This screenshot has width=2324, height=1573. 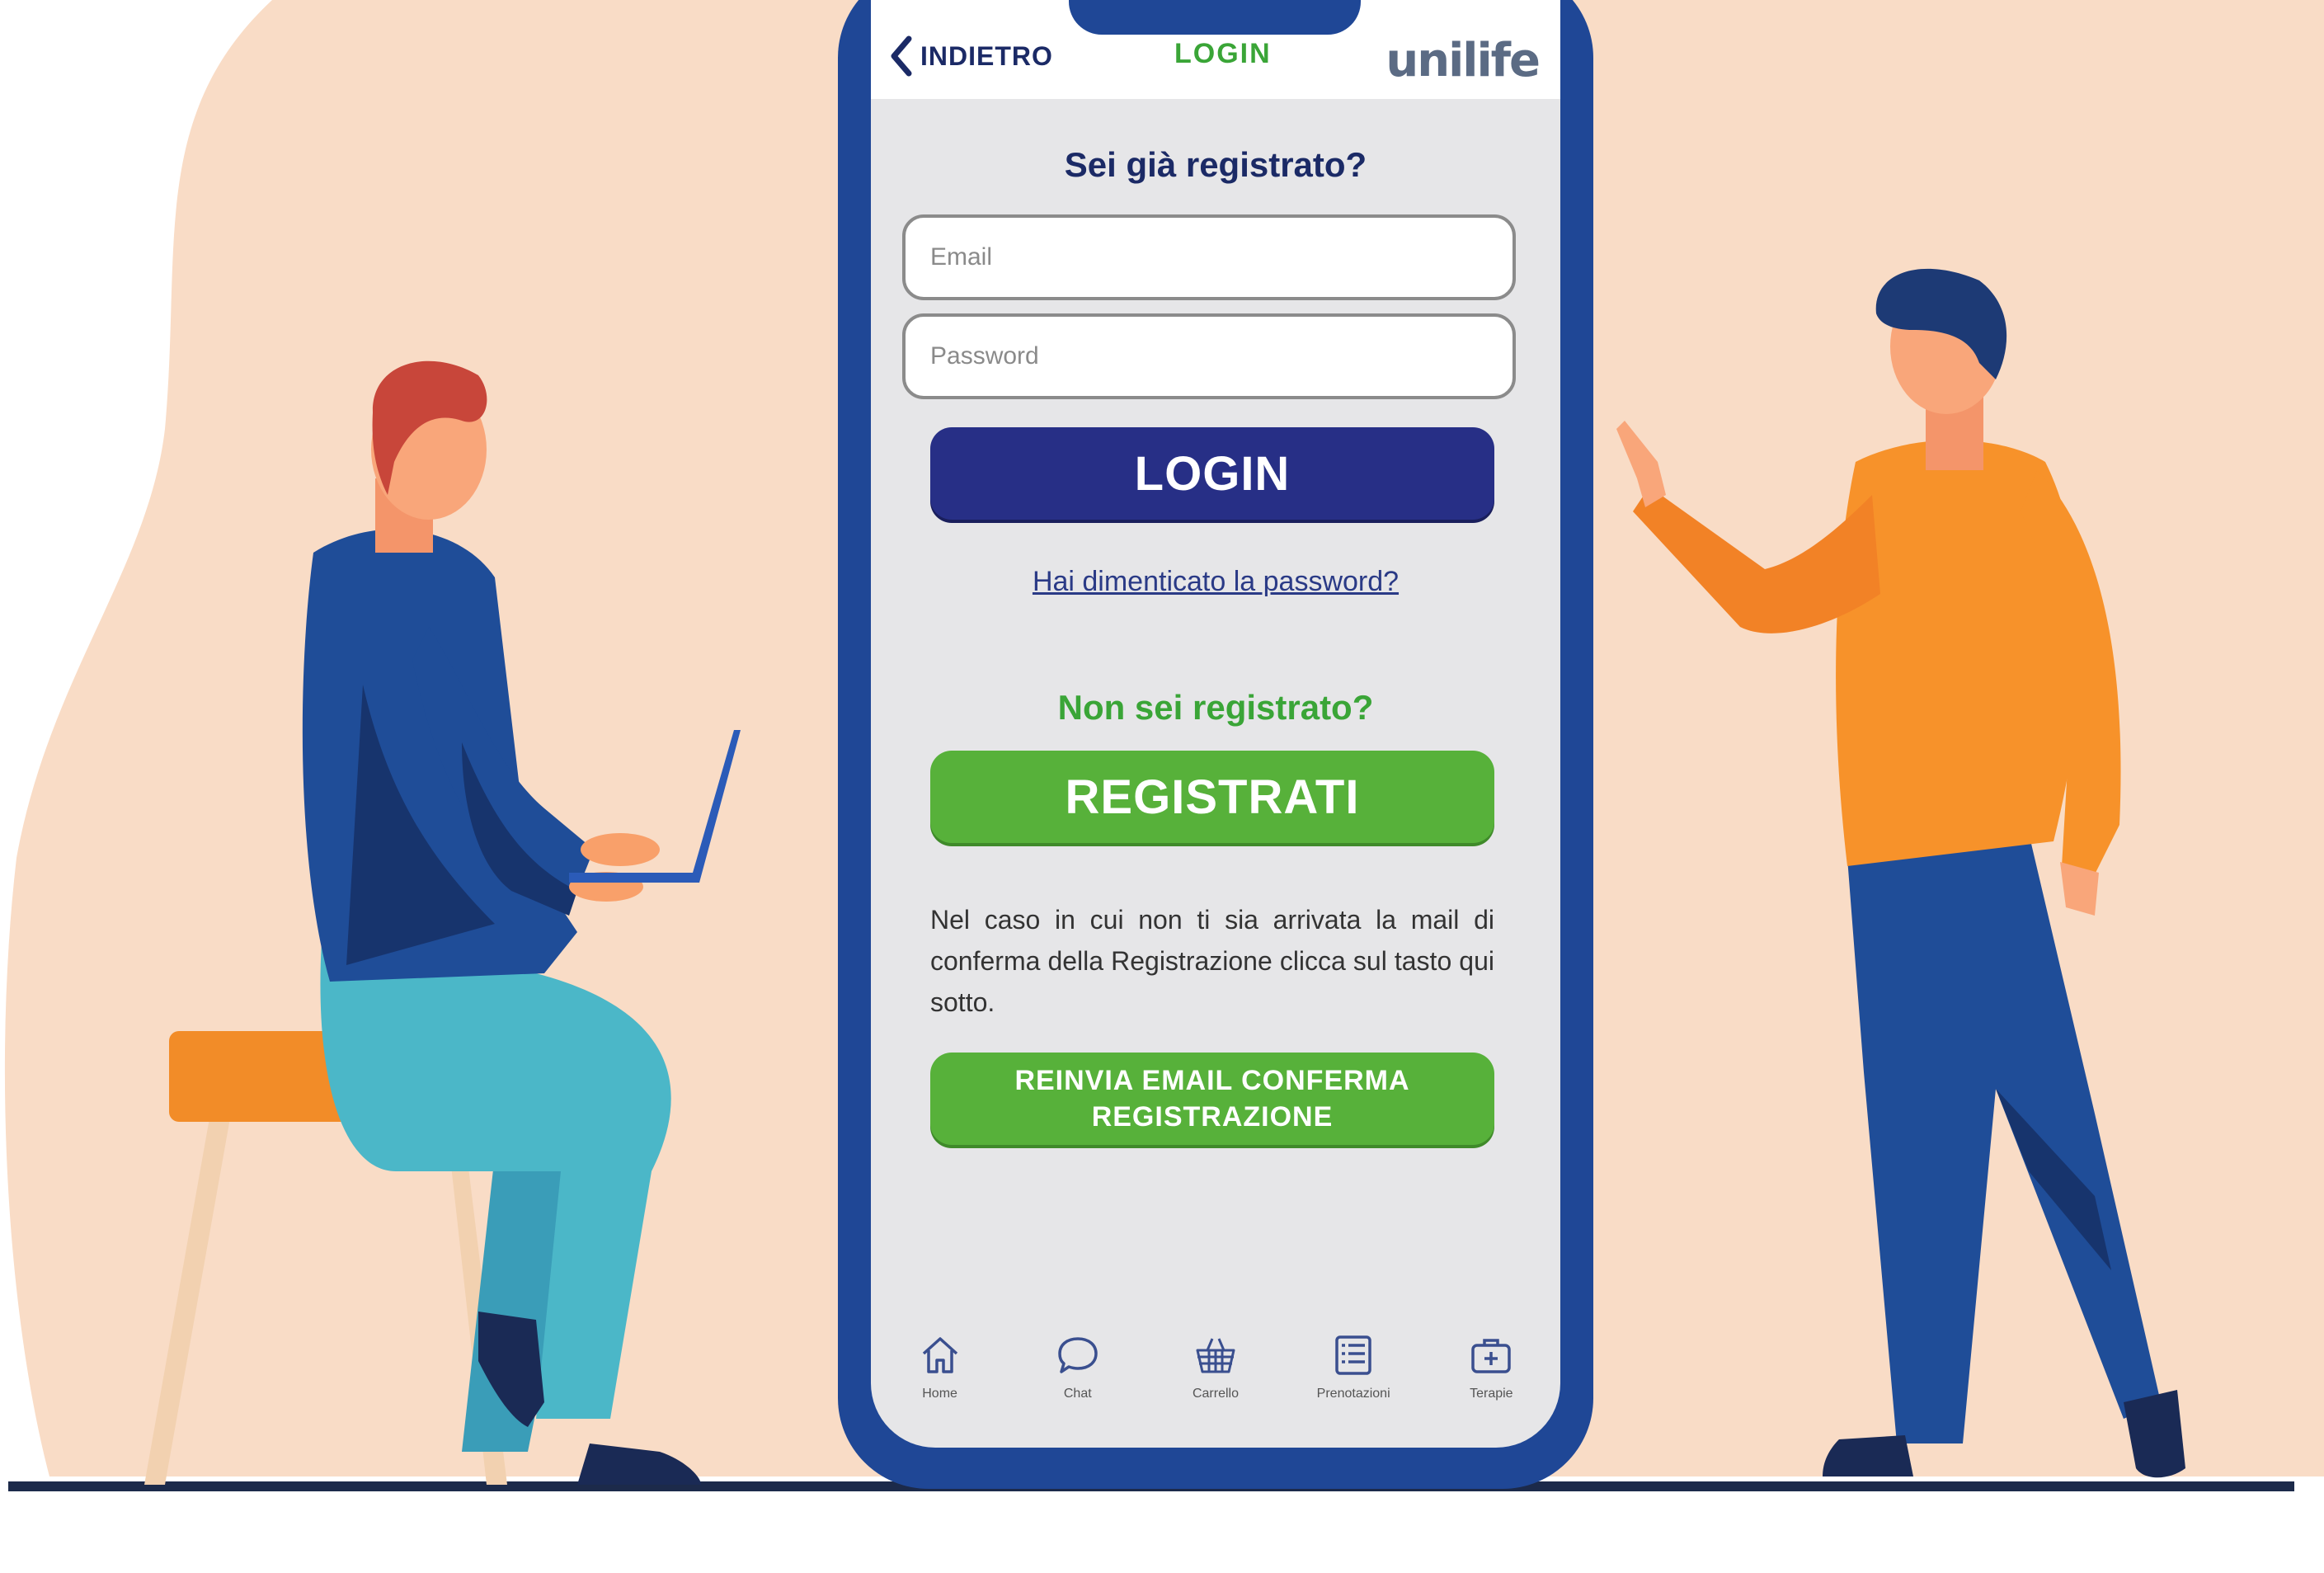 What do you see at coordinates (1216, 164) in the screenshot?
I see `registered-heading: Sei già registrato?` at bounding box center [1216, 164].